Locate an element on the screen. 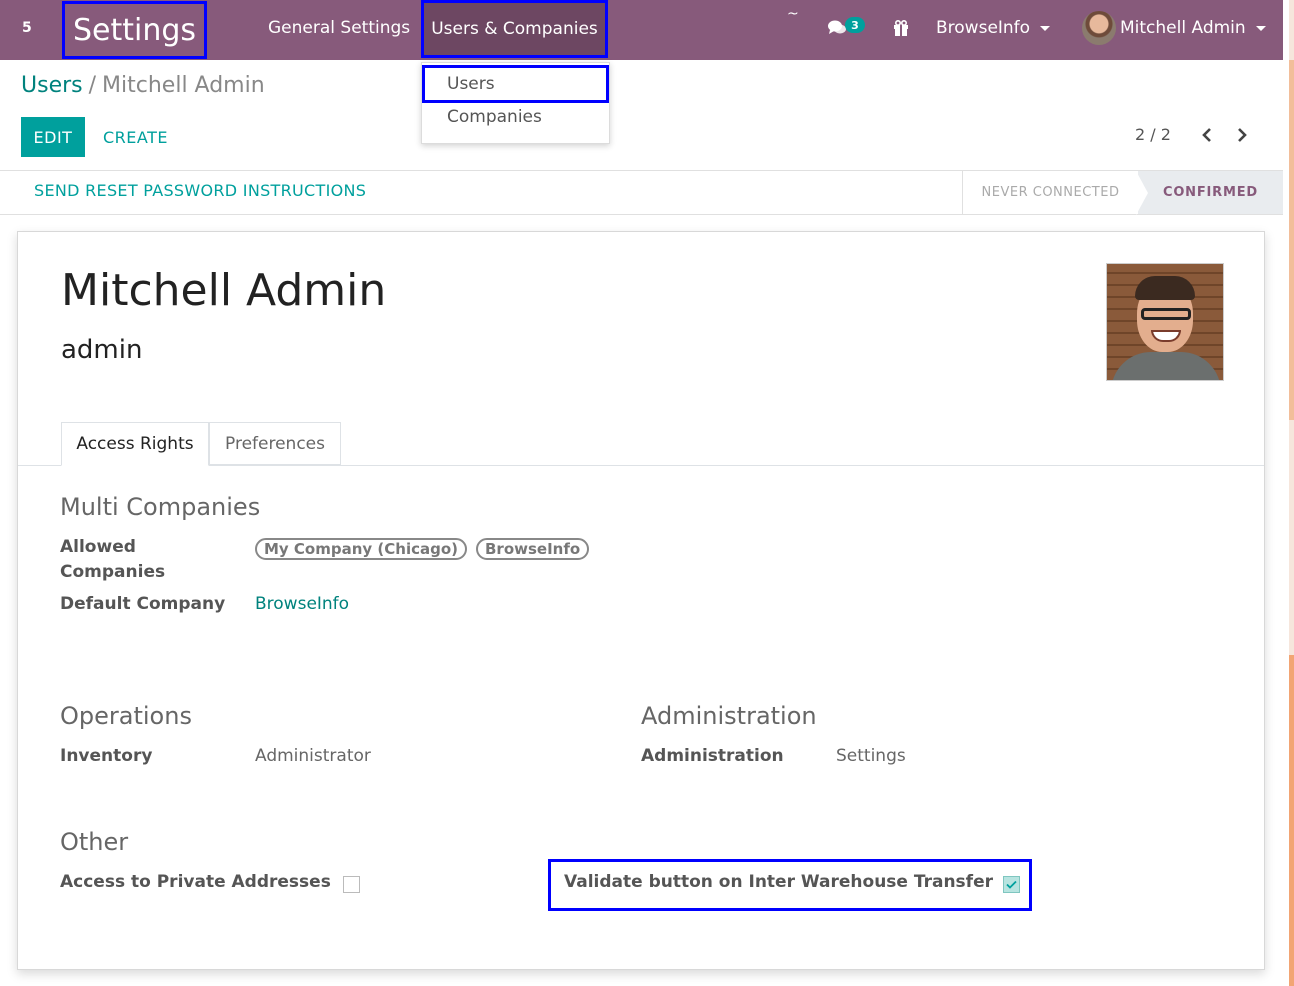  apps-menu-button: 5 is located at coordinates (27, 28).